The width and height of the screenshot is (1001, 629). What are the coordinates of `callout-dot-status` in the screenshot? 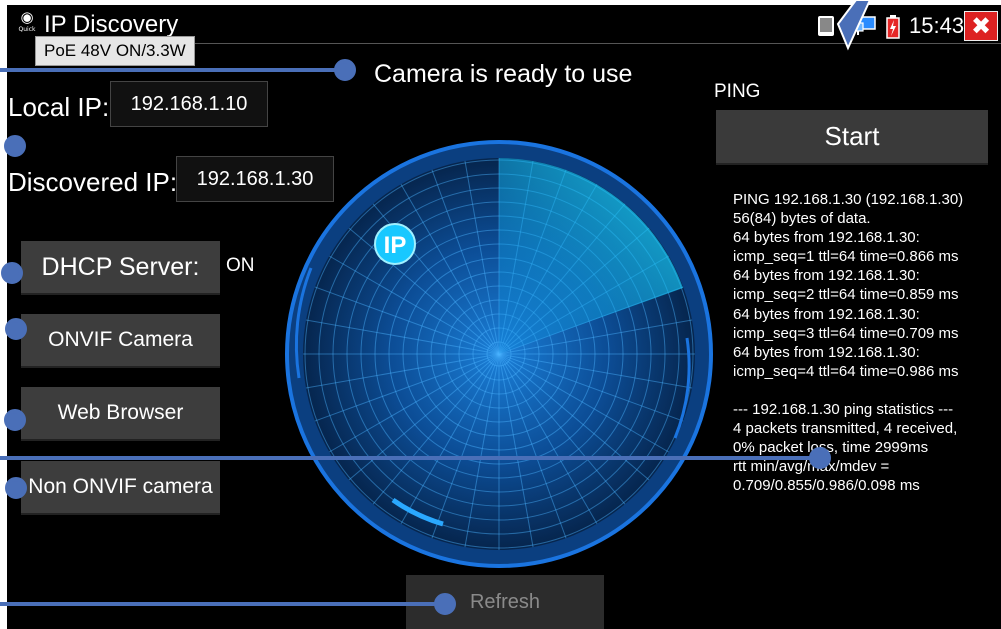 It's located at (345, 70).